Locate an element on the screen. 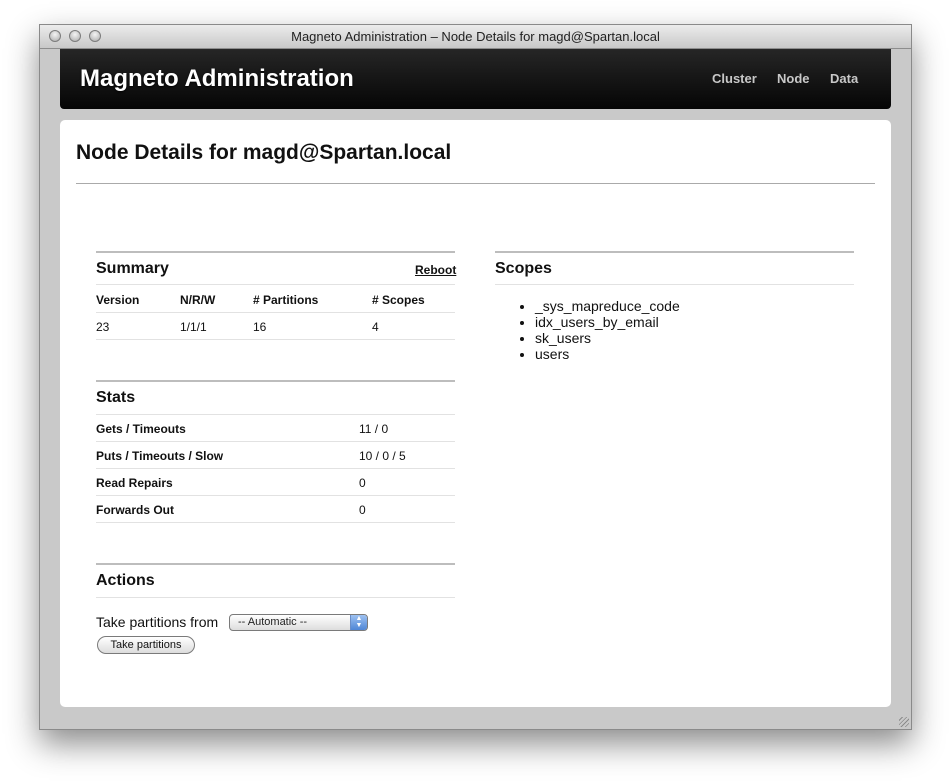 Image resolution: width=951 pixels, height=784 pixels. summary-partitions-value: 16 is located at coordinates (260, 327).